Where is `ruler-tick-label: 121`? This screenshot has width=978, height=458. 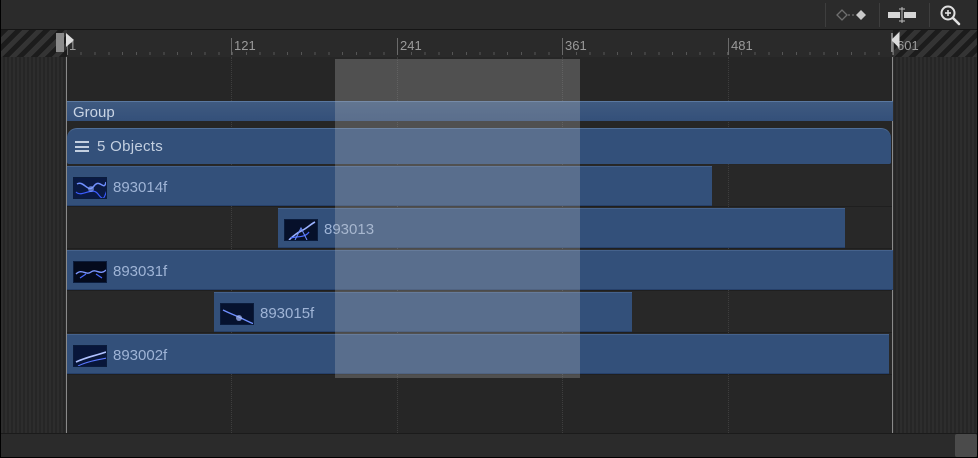
ruler-tick-label: 121 is located at coordinates (245, 45).